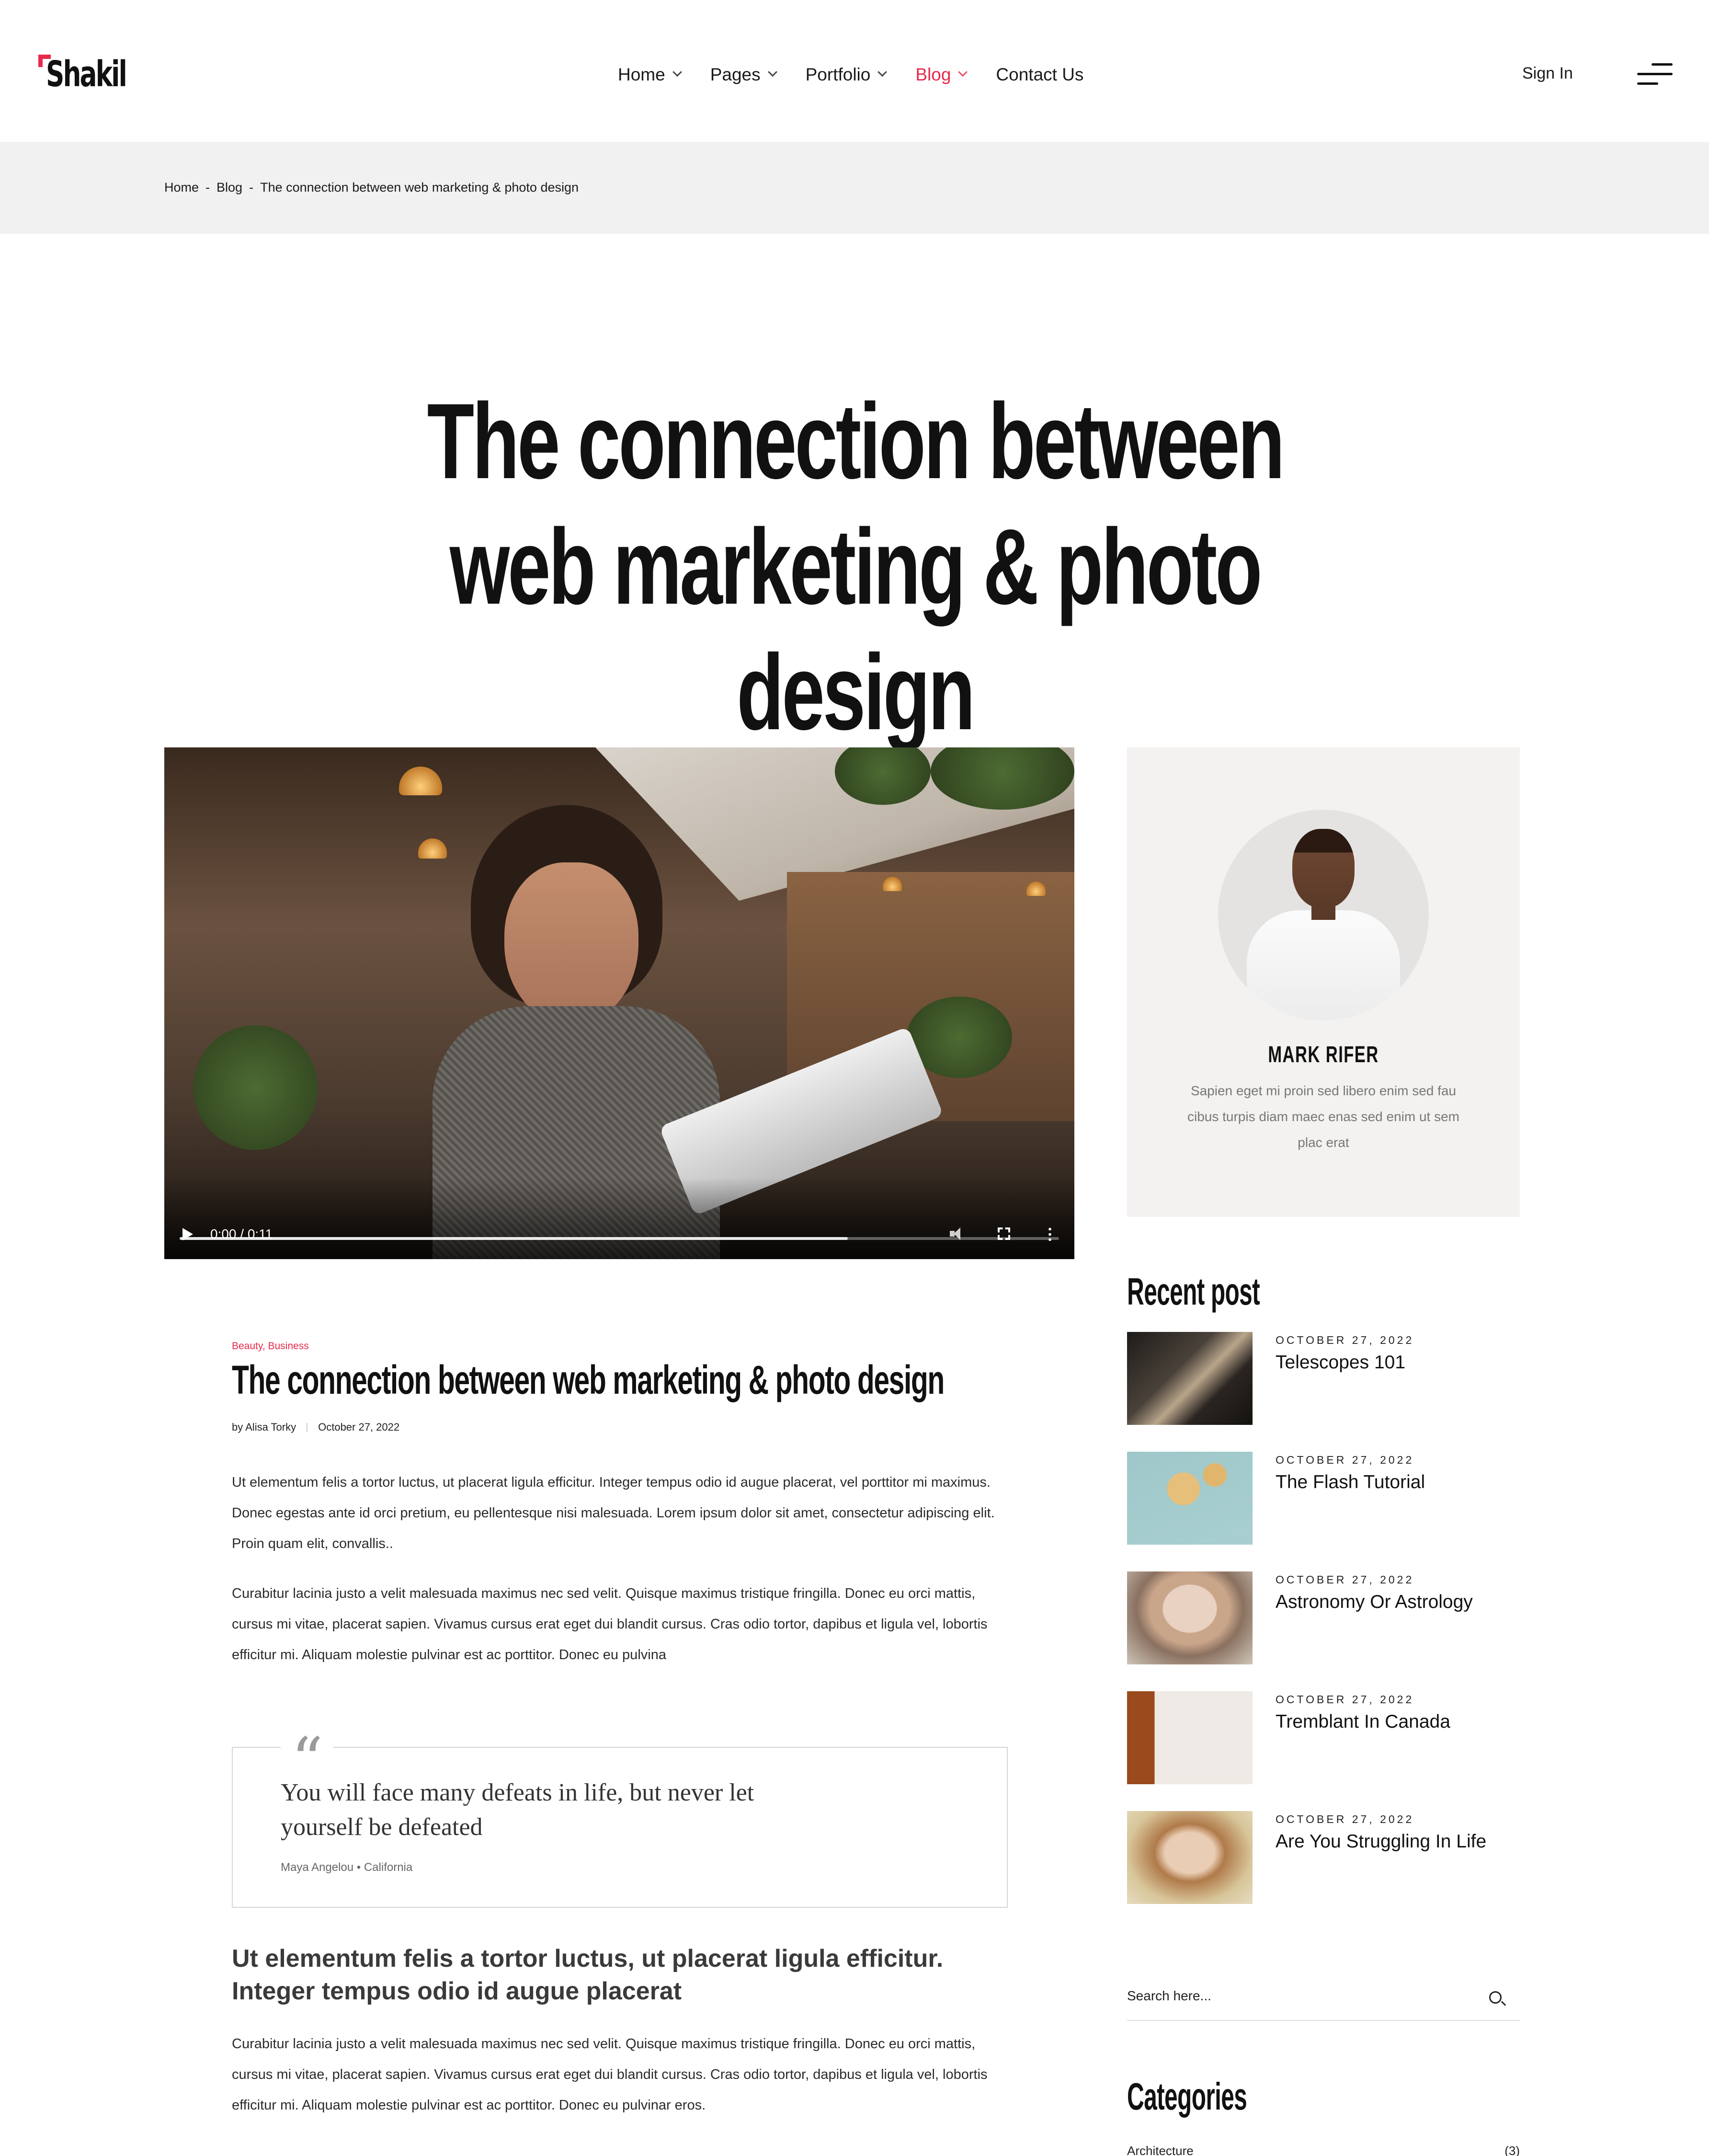 The width and height of the screenshot is (1709, 2156). I want to click on author-name: MARK RIFER, so click(1323, 1054).